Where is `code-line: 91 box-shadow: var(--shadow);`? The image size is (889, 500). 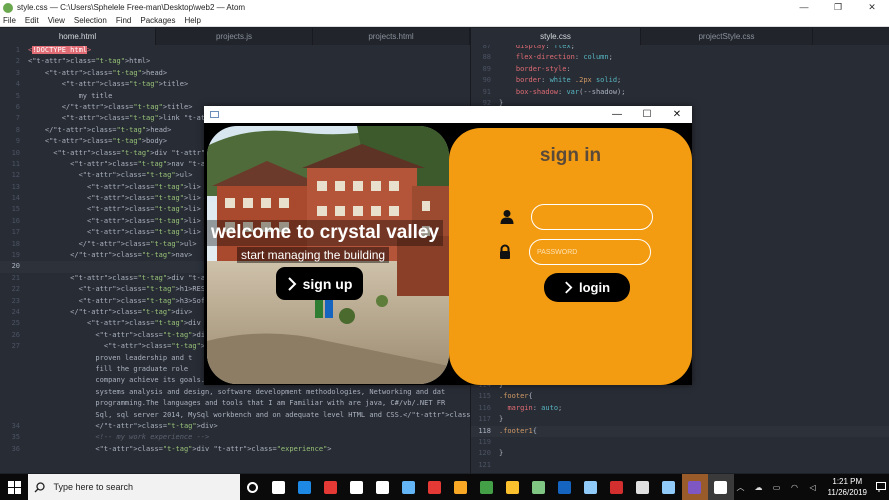
code-line: 91 box-shadow: var(--shadow); is located at coordinates (680, 92).